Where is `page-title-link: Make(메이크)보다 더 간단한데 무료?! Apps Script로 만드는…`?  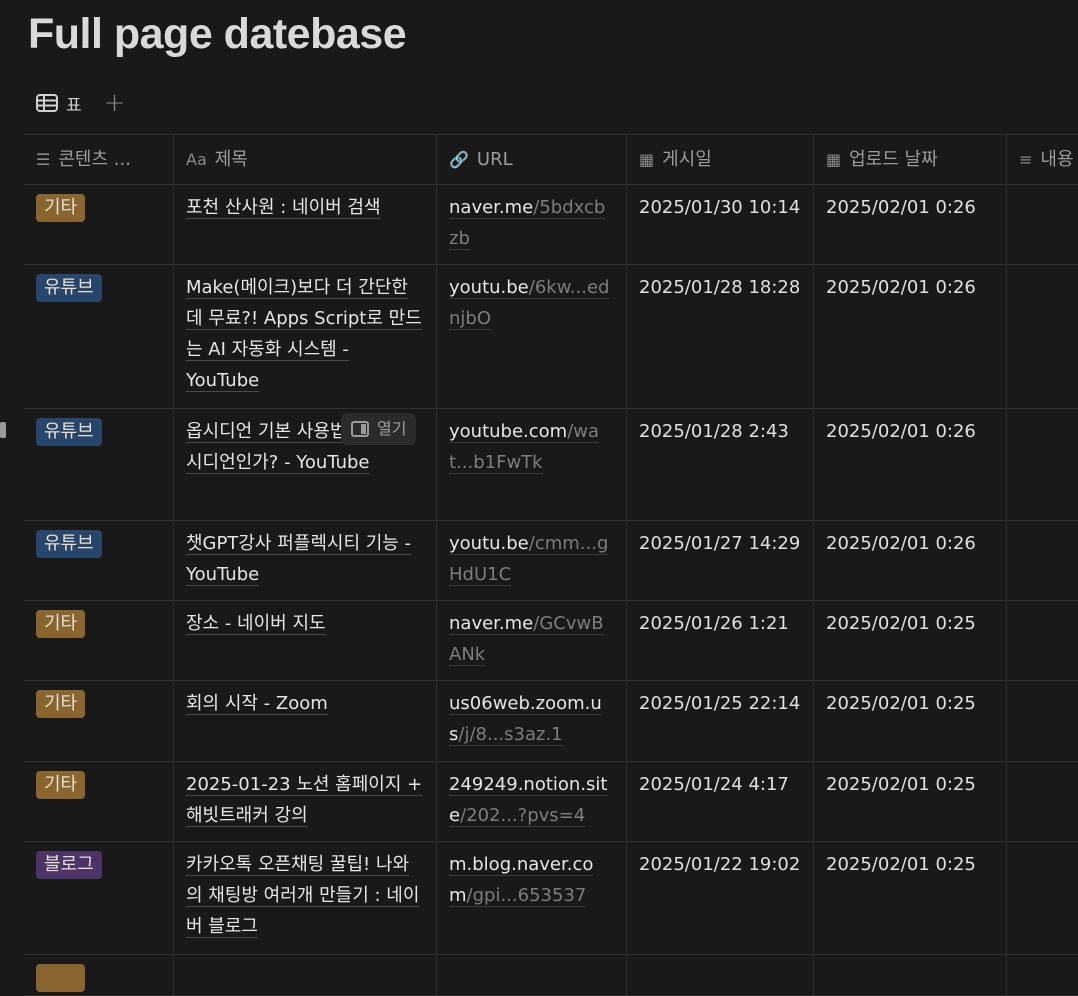
page-title-link: Make(메이크)보다 더 간단한데 무료?! Apps Script로 만드는… is located at coordinates (304, 334).